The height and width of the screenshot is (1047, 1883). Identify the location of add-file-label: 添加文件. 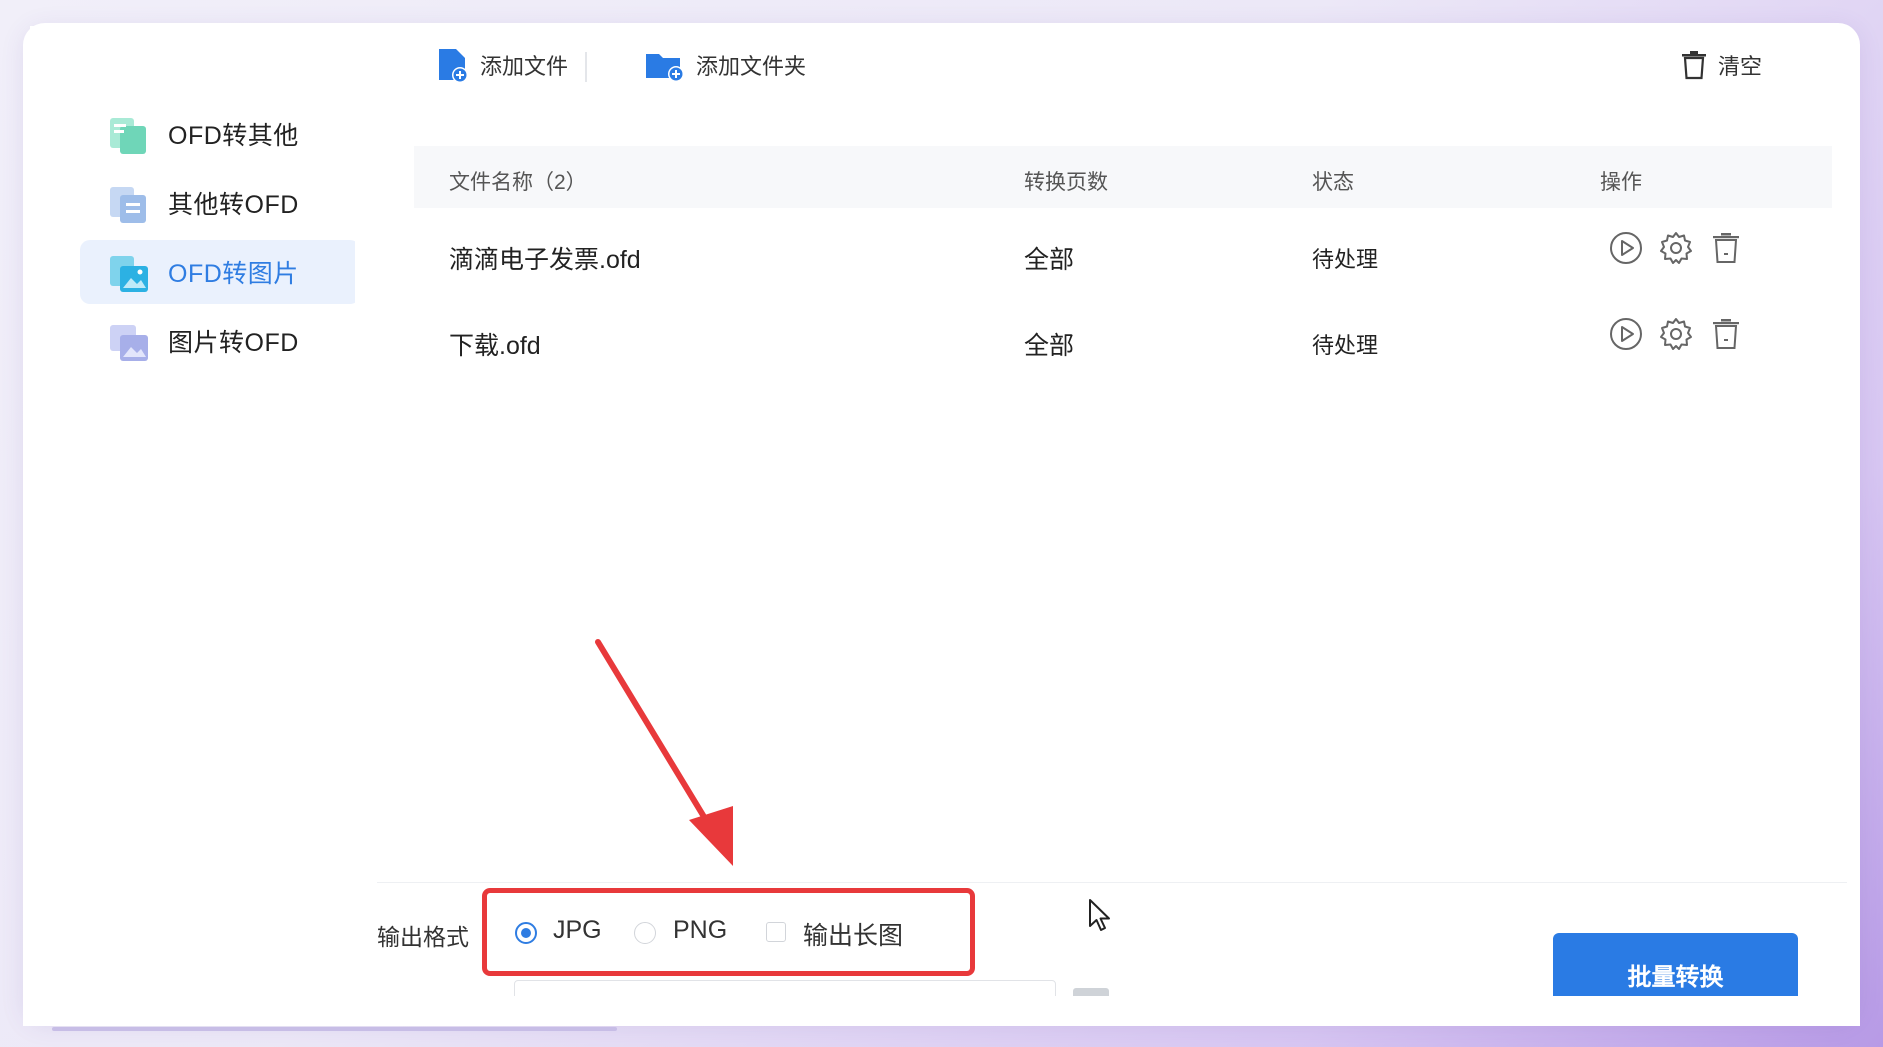
(524, 66).